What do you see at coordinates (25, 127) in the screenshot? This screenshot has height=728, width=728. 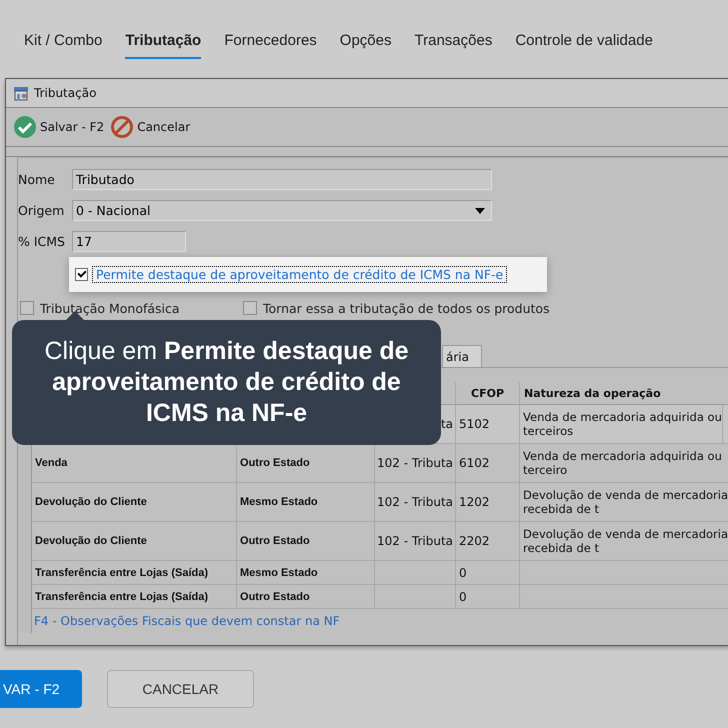 I see `checkmark-icon` at bounding box center [25, 127].